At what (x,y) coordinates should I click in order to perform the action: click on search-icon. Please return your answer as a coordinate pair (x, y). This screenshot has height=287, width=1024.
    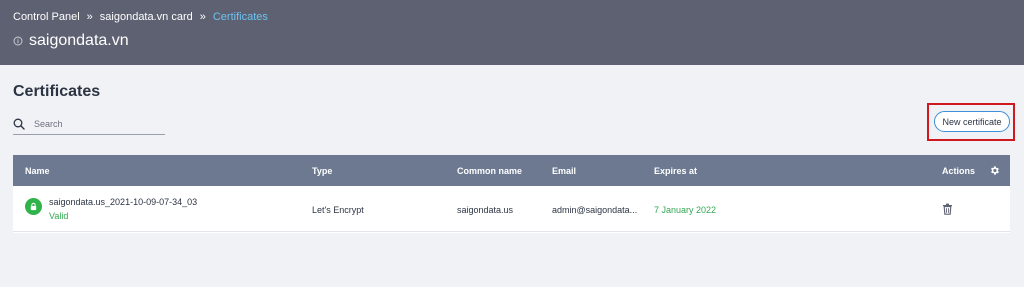
    Looking at the image, I should click on (19, 124).